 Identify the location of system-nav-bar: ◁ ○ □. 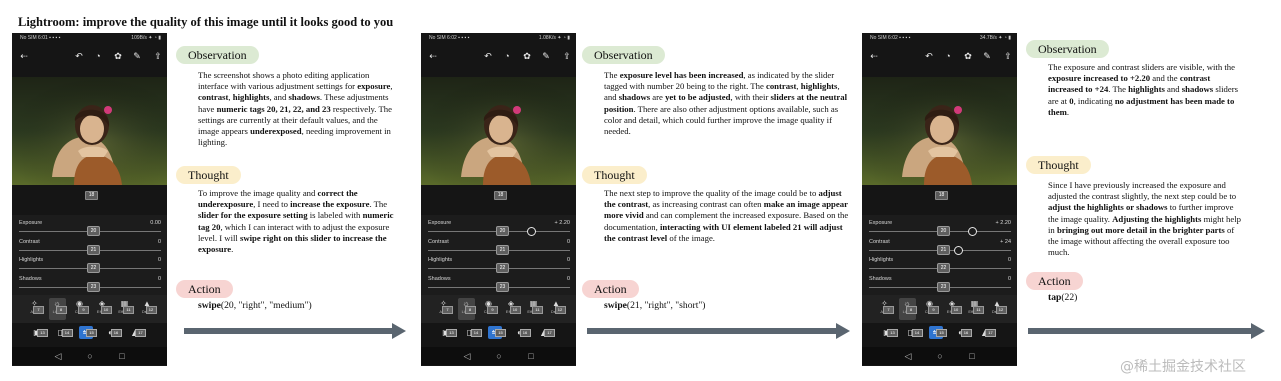
(89, 356).